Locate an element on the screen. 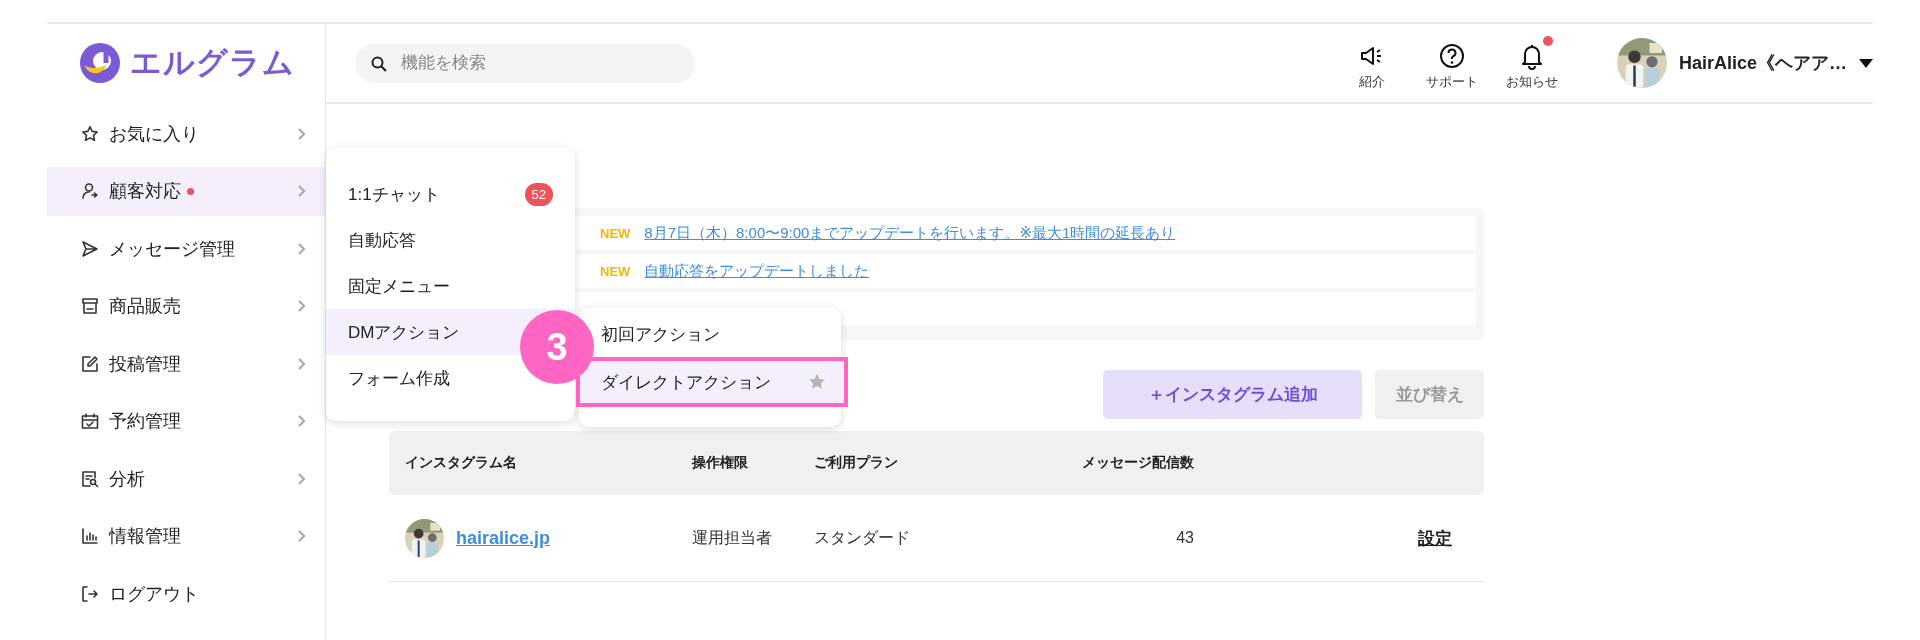 This screenshot has width=1920, height=640. column-header: 操作権限 is located at coordinates (720, 463).